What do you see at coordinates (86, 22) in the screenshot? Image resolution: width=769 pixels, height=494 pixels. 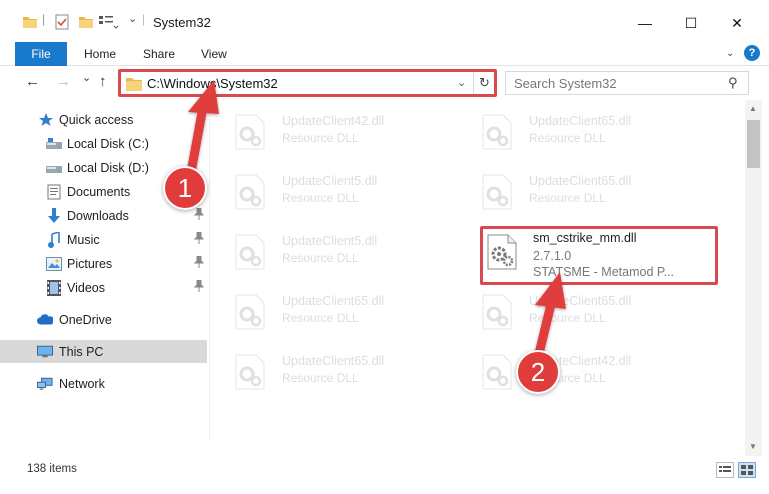 I see `new-folder-icon` at bounding box center [86, 22].